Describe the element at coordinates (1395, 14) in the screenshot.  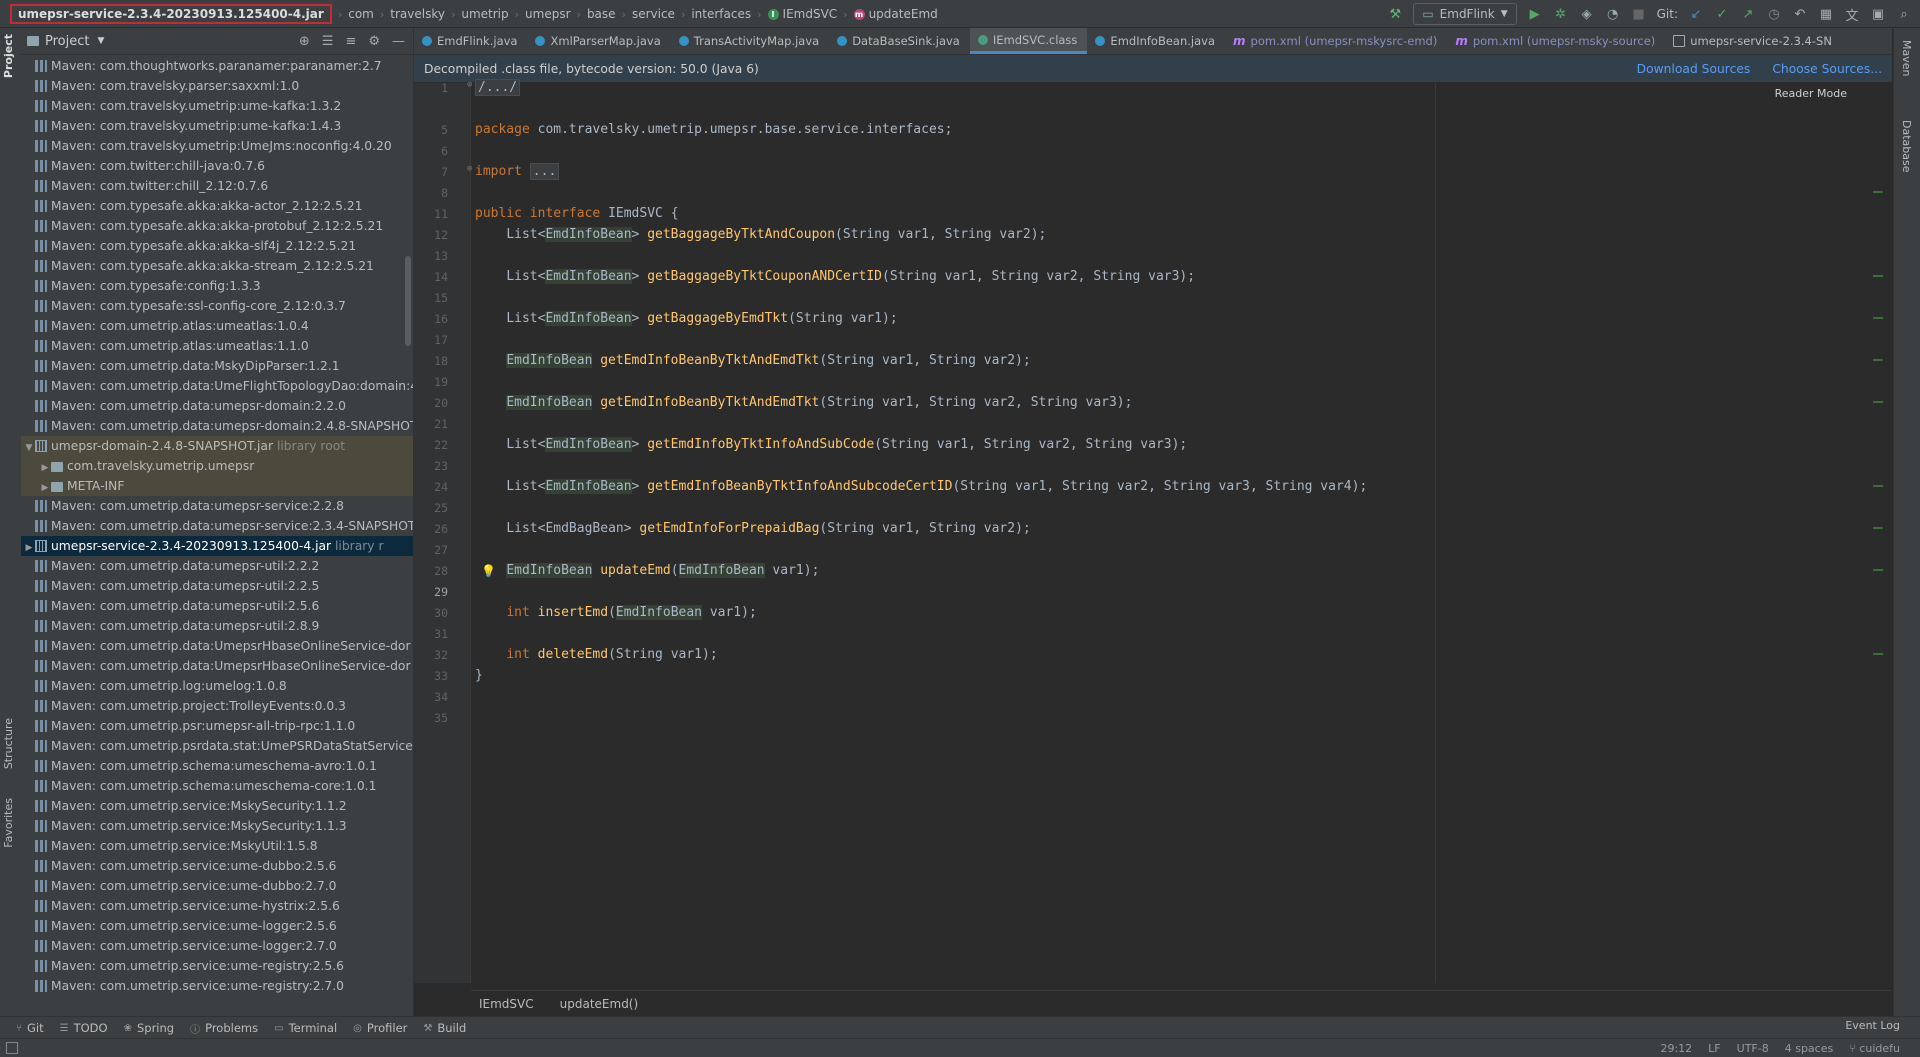
I see `build-hammer-icon: ⚒` at that location.